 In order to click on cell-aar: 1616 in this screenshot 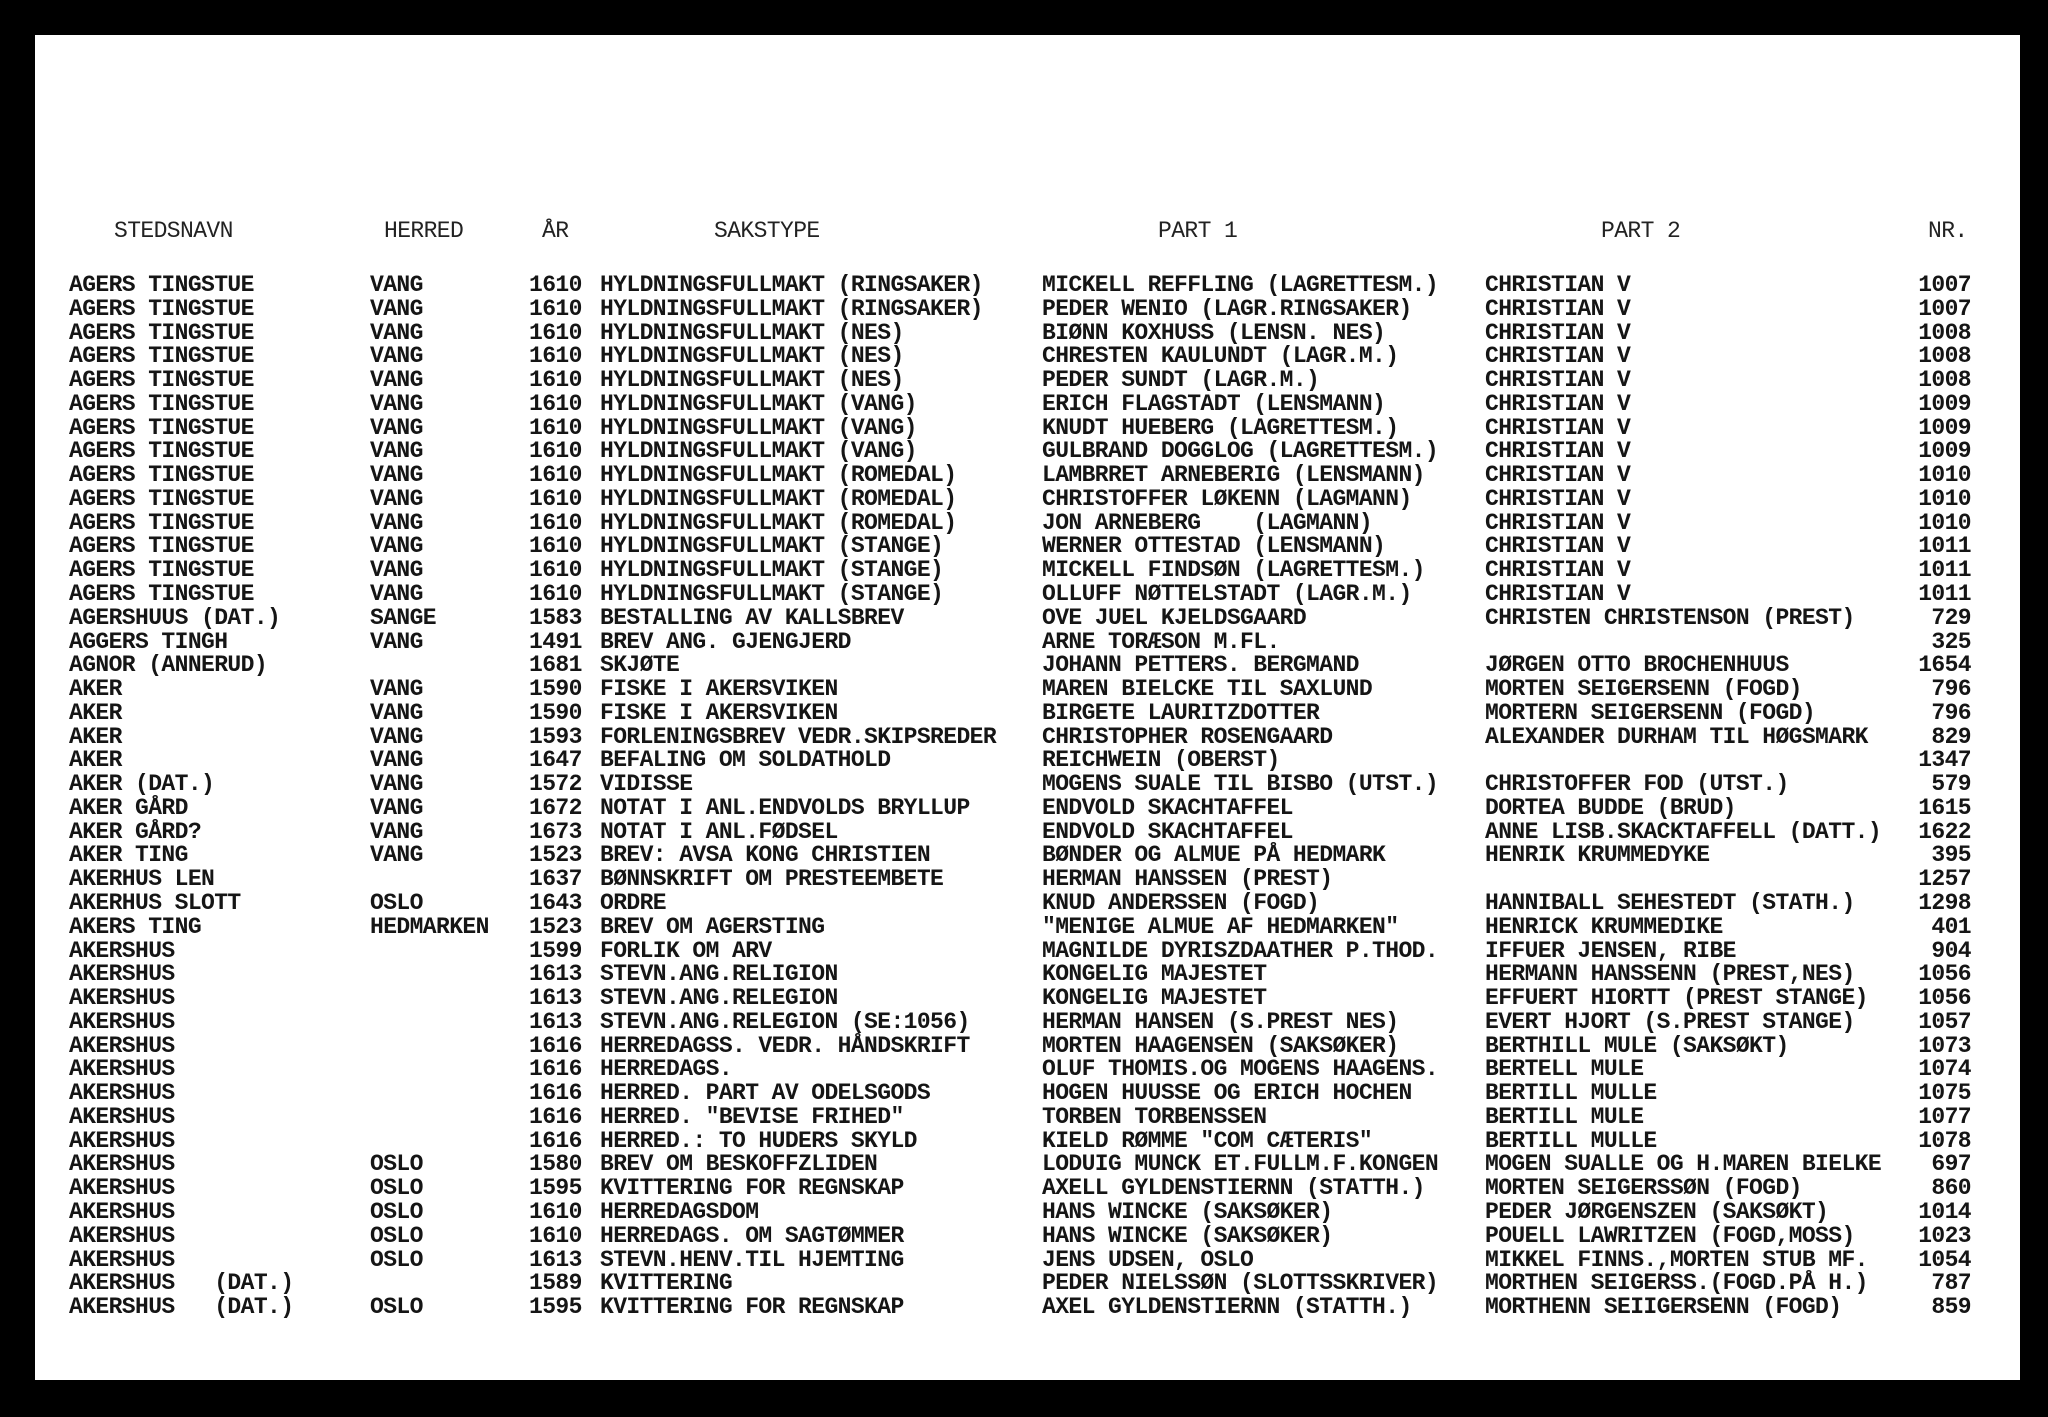, I will do `click(555, 1093)`.